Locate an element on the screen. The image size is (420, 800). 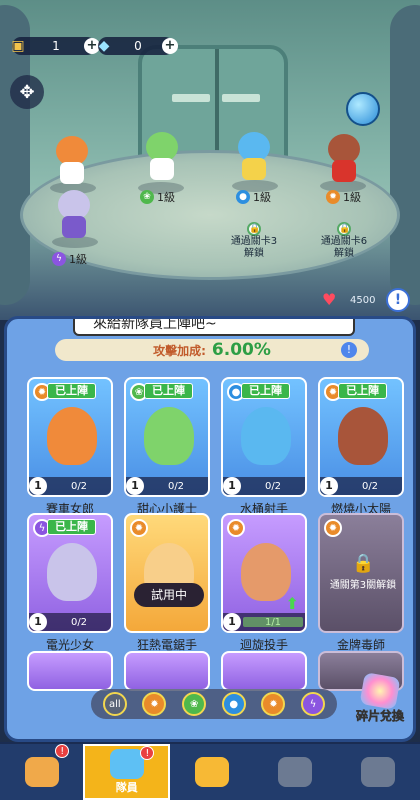
crystal-icon: ◆ is located at coordinates (104, 46).